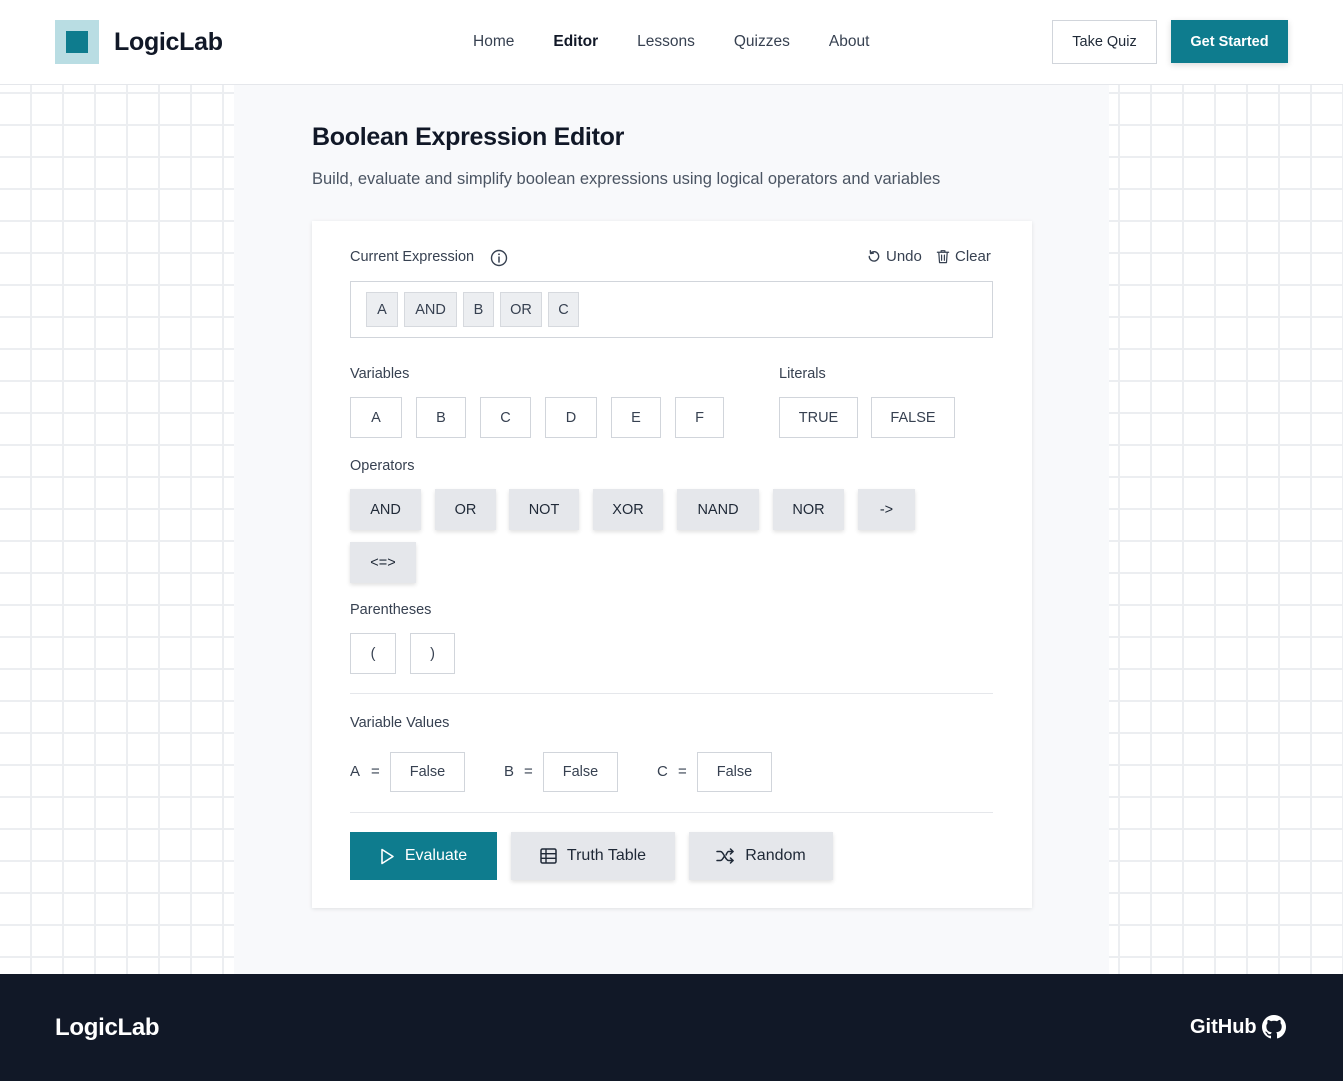 Image resolution: width=1343 pixels, height=1081 pixels. I want to click on logo-mark, so click(77, 42).